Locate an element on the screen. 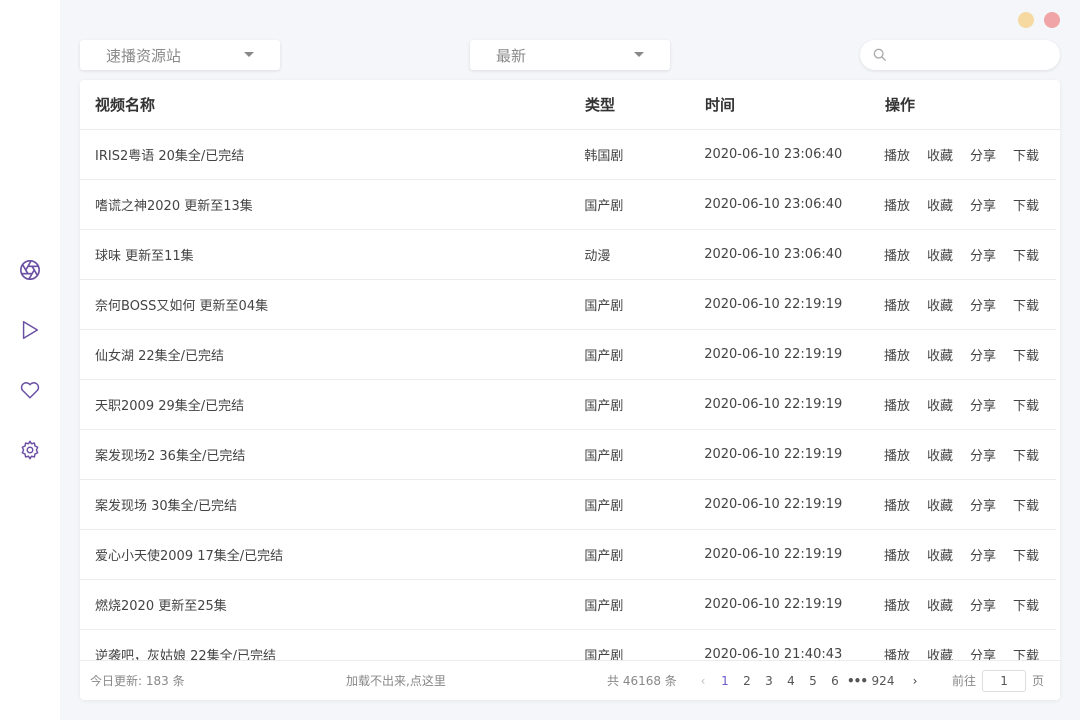 This screenshot has height=720, width=1080. video-name: IRIS2粤语 20集全/已完结 is located at coordinates (332, 154).